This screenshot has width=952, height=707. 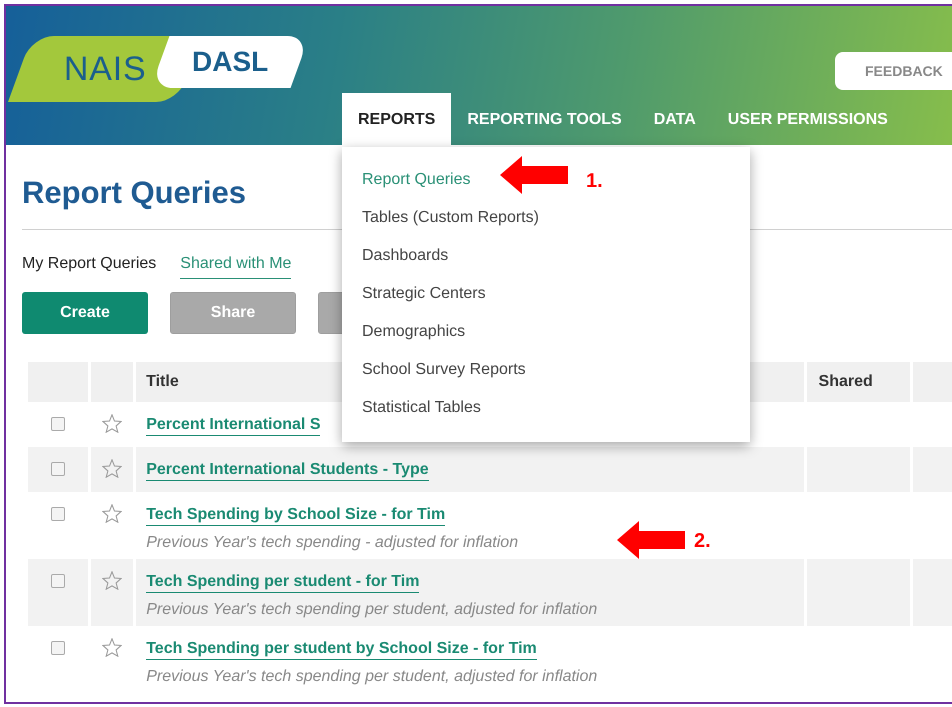 What do you see at coordinates (341, 649) in the screenshot?
I see `report-link: Tech Spending per student by School Size - for Tim` at bounding box center [341, 649].